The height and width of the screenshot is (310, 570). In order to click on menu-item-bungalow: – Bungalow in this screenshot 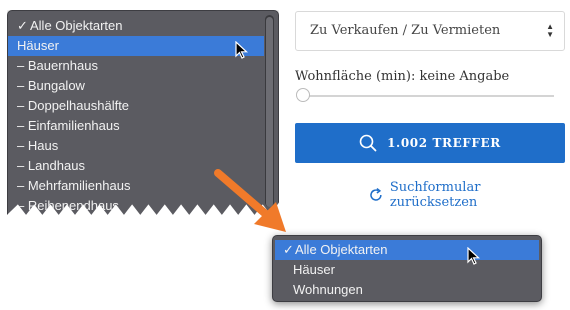, I will do `click(143, 86)`.